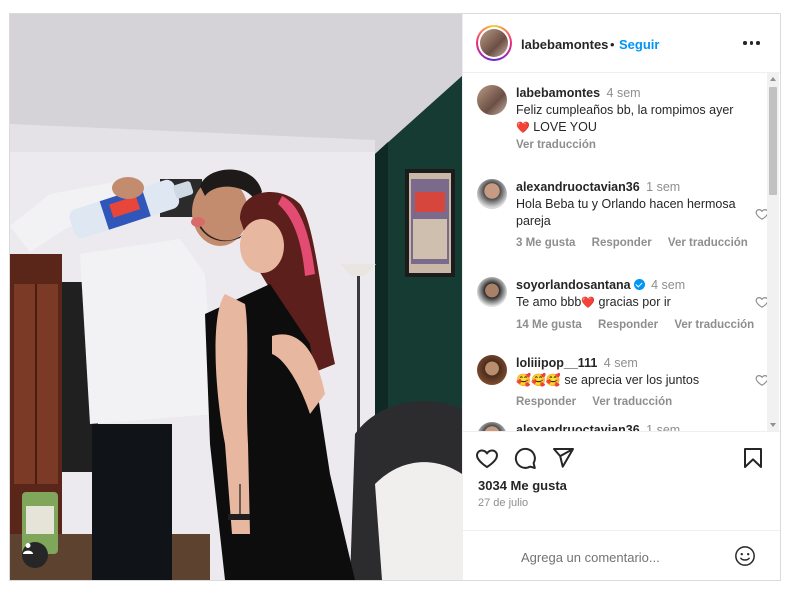  What do you see at coordinates (494, 43) in the screenshot?
I see `author-avatar` at bounding box center [494, 43].